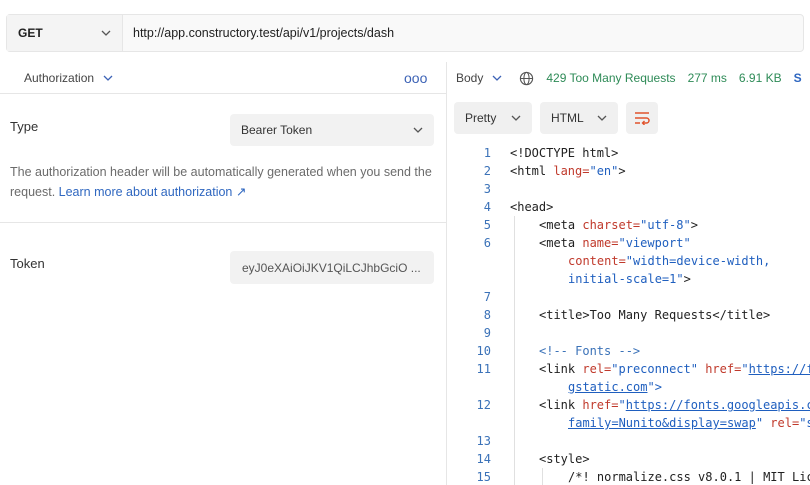  What do you see at coordinates (487, 315) in the screenshot?
I see `line-number: 8` at bounding box center [487, 315].